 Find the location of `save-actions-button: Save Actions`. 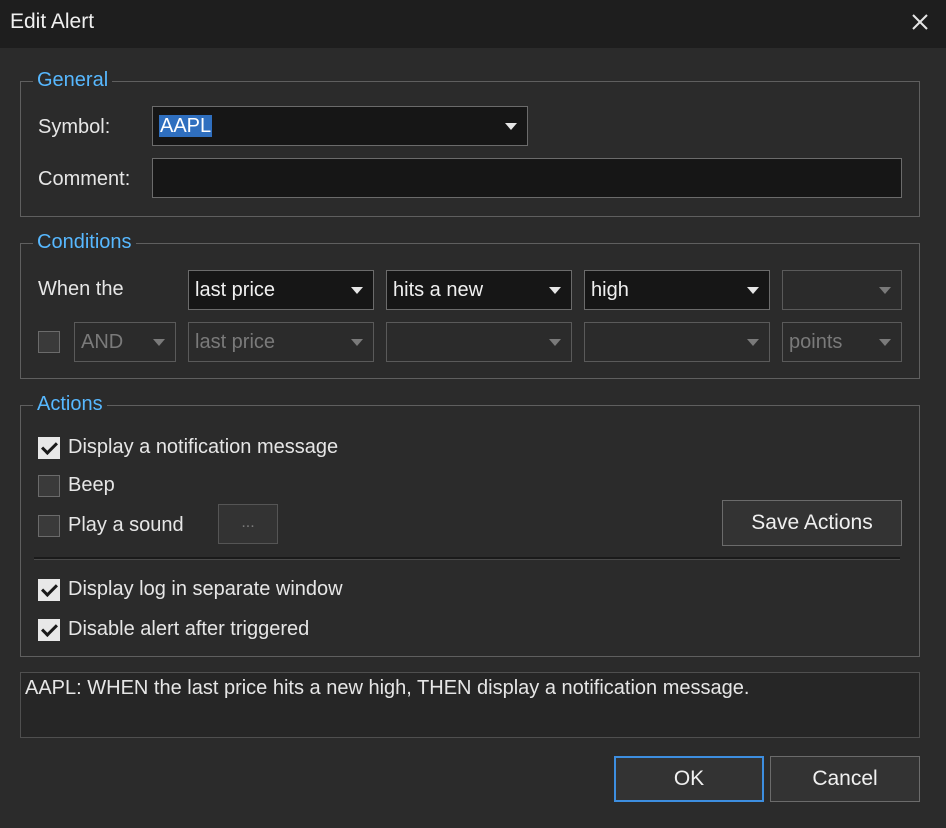

save-actions-button: Save Actions is located at coordinates (812, 523).